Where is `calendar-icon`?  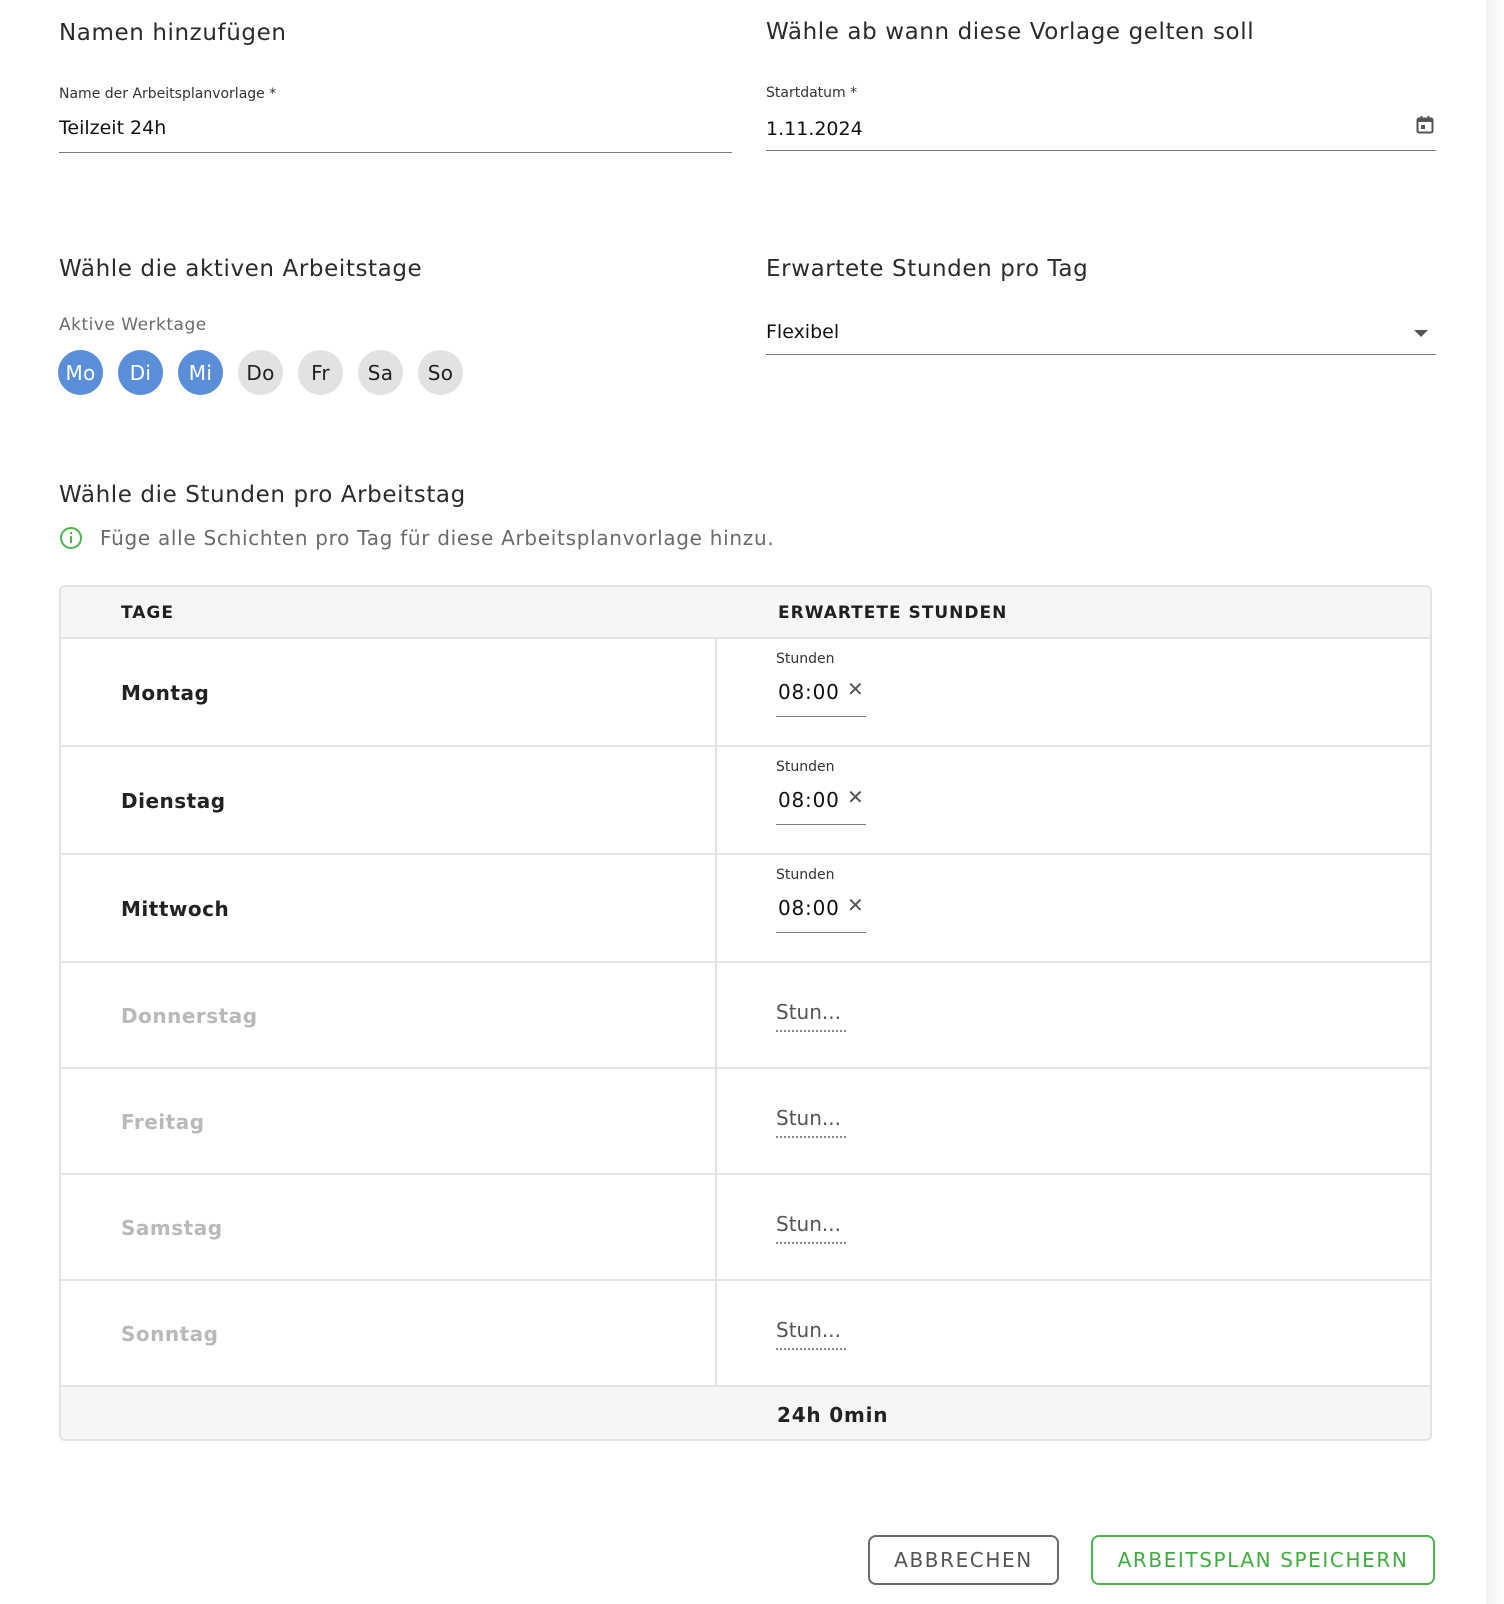 calendar-icon is located at coordinates (1425, 125).